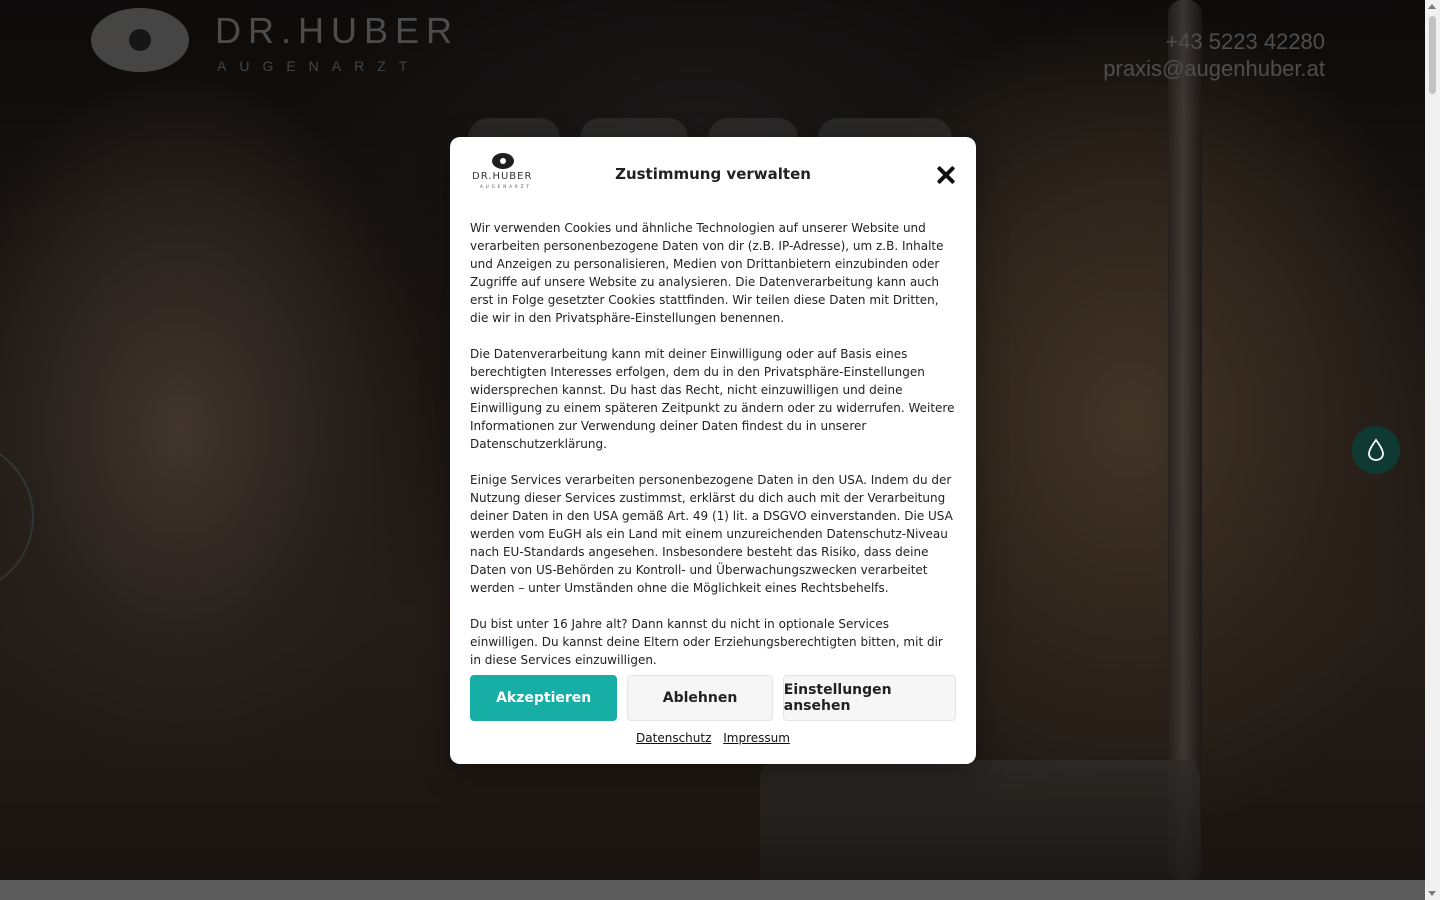  I want to click on drop-button, so click(1376, 450).